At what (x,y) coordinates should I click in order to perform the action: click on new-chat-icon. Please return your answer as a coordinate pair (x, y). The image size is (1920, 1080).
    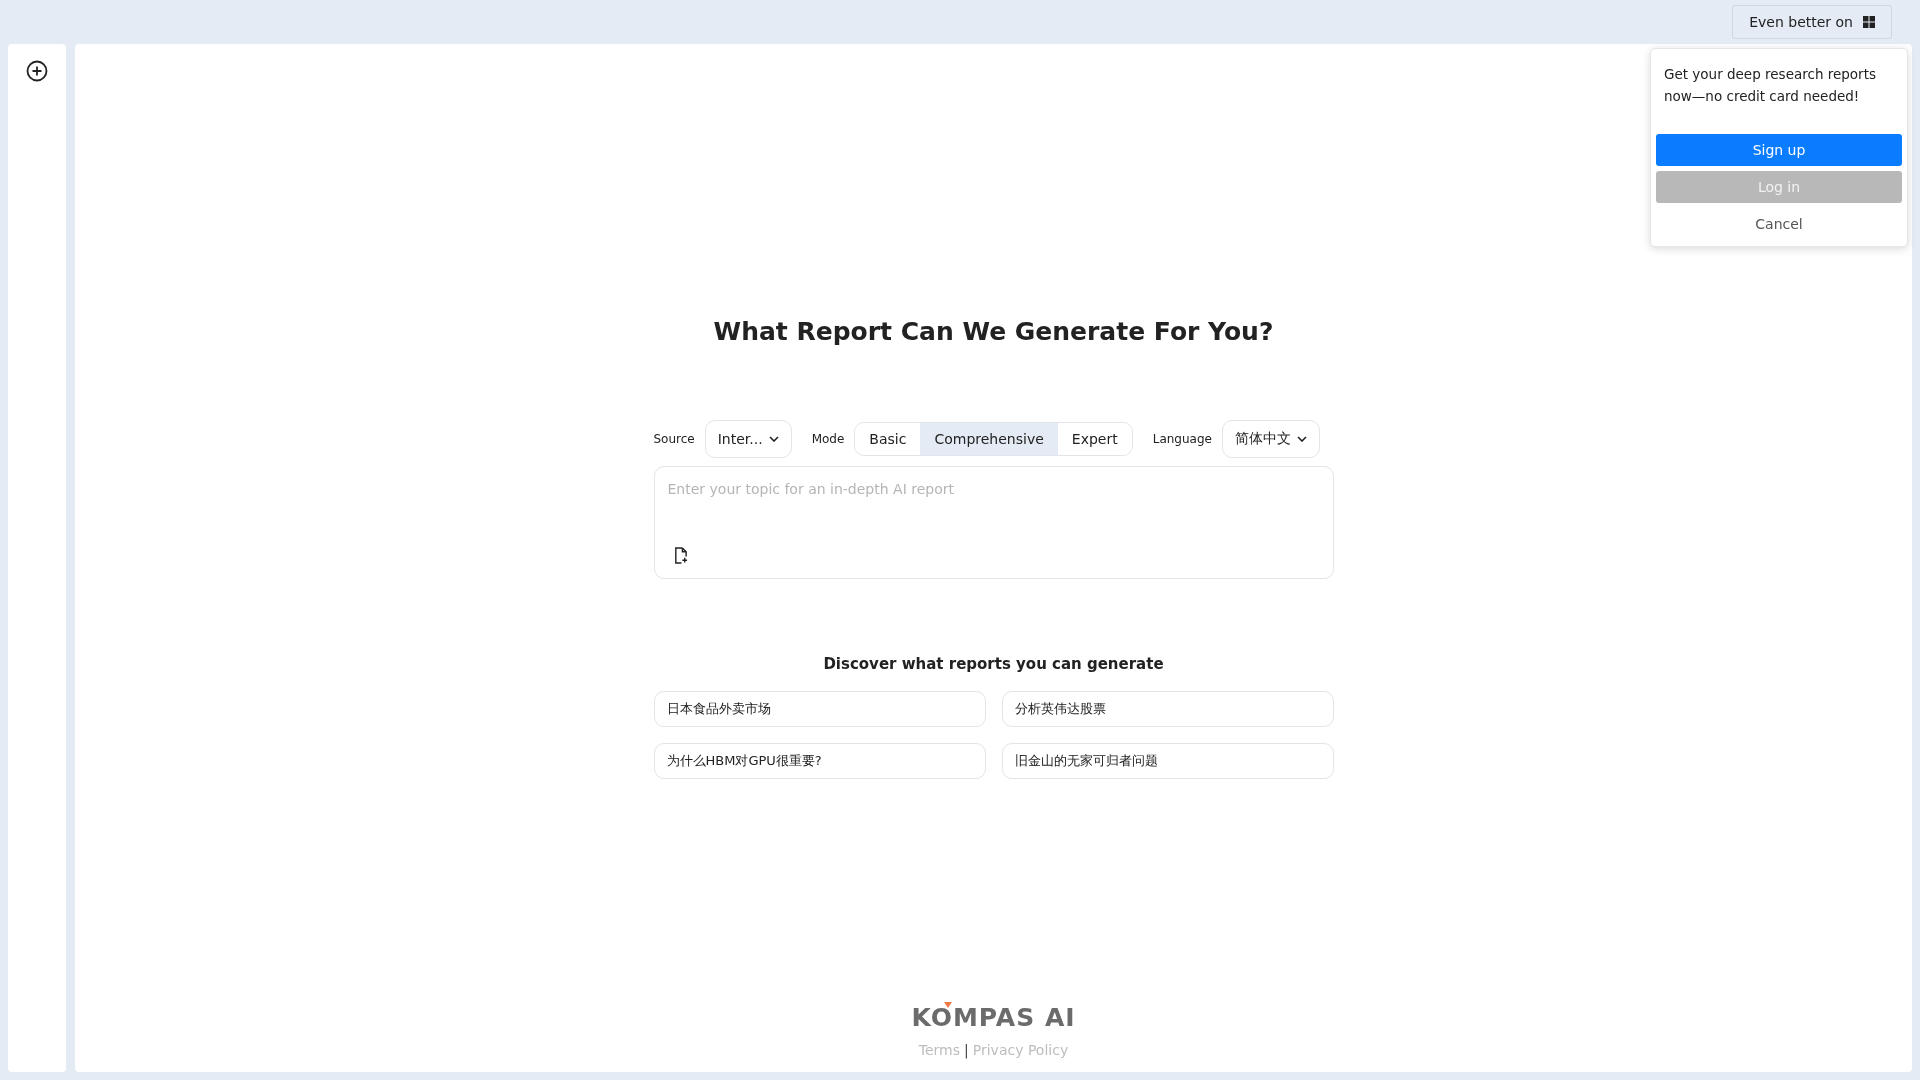
    Looking at the image, I should click on (37, 71).